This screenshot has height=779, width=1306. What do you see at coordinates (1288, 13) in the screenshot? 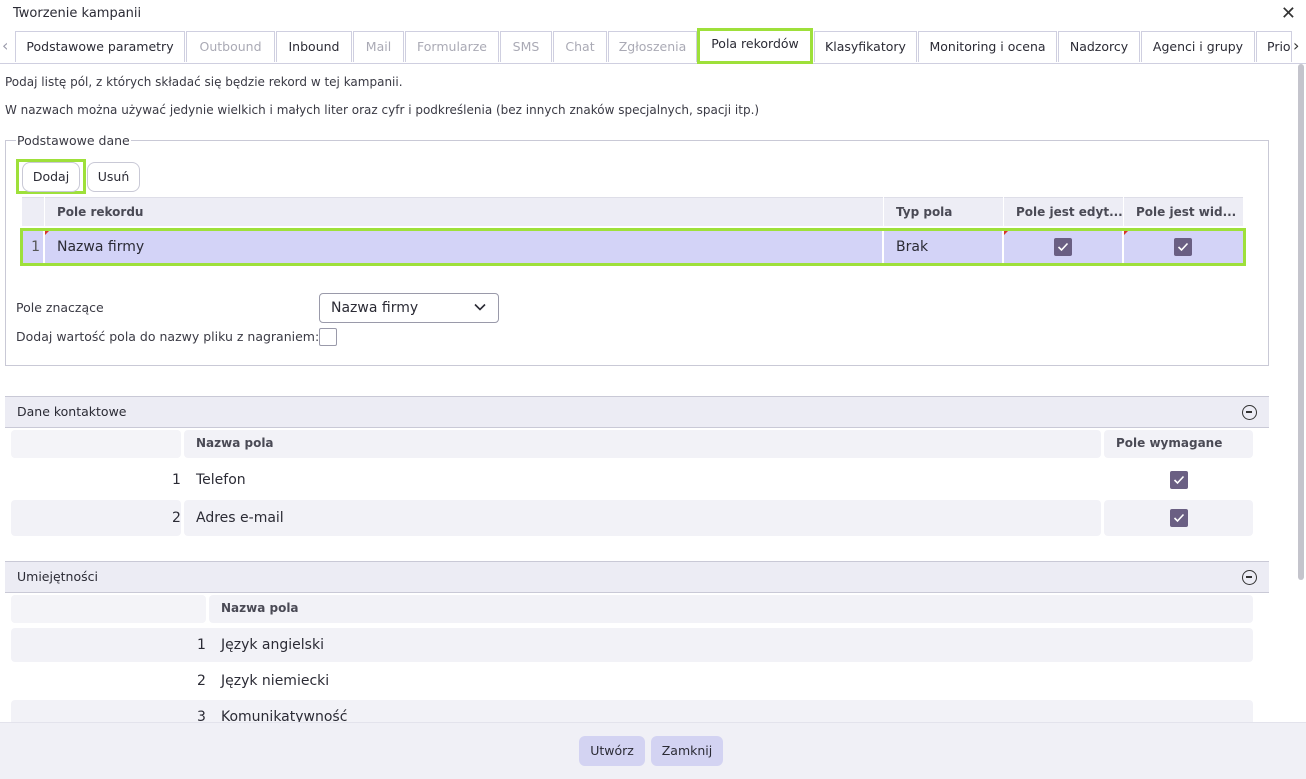
I see `close-icon: ✕` at bounding box center [1288, 13].